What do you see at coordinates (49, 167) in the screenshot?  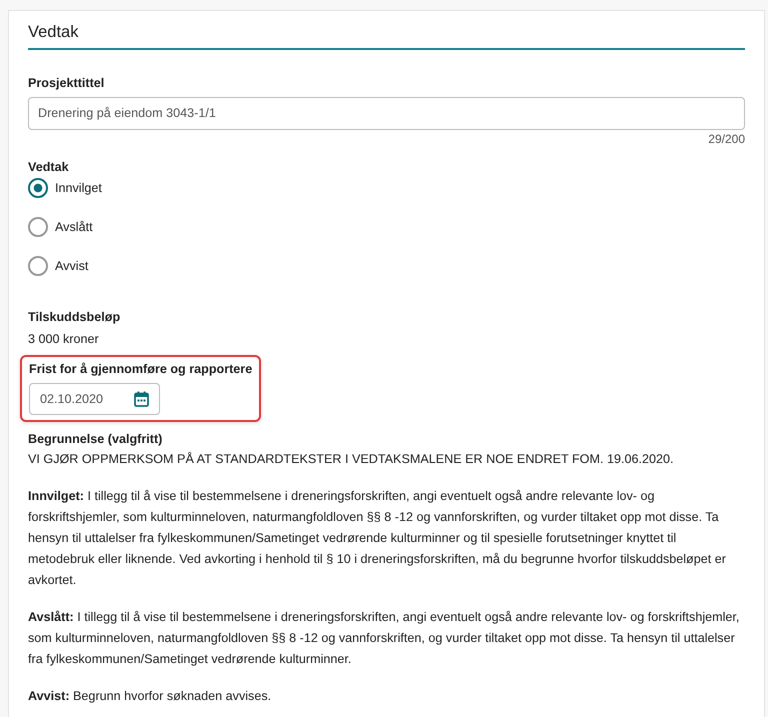 I see `field-label: Vedtak` at bounding box center [49, 167].